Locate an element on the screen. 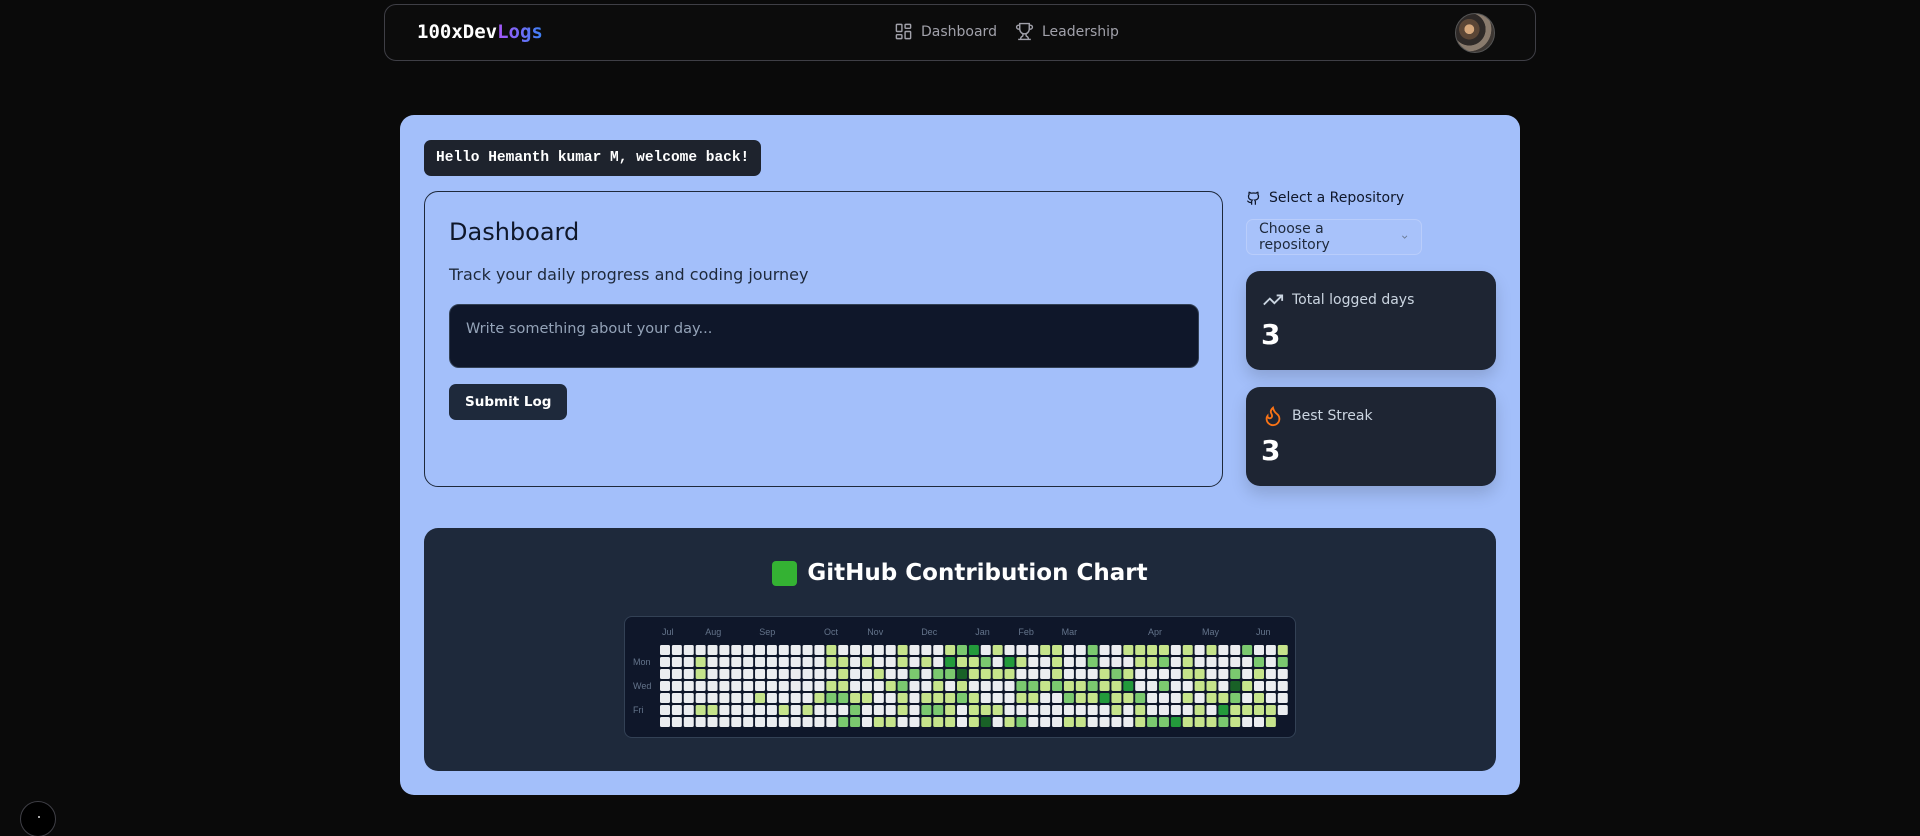 The height and width of the screenshot is (836, 1920). repo-select-value: Choose a repository is located at coordinates (1294, 237).